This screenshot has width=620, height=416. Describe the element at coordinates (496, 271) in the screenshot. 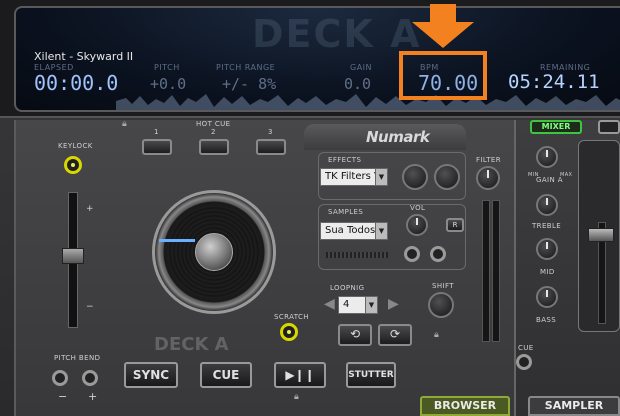

I see `channel-meter-right` at that location.